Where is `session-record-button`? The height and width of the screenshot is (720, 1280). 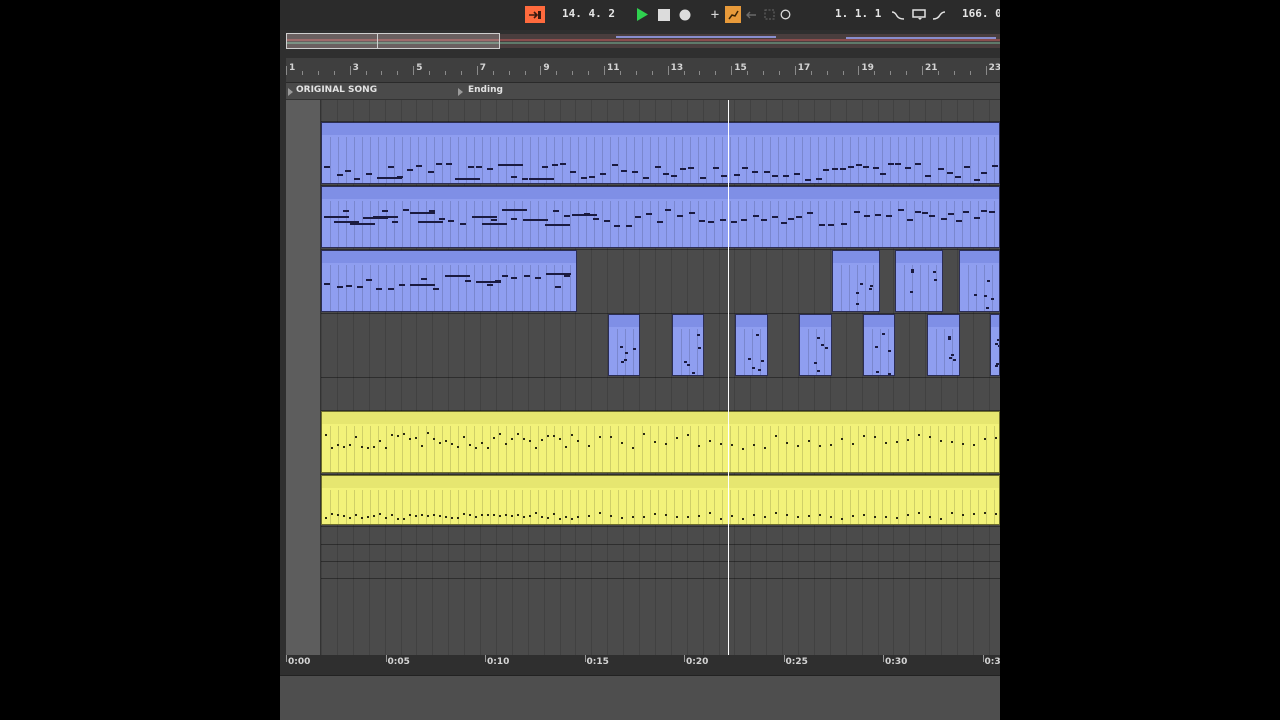 session-record-button is located at coordinates (785, 14).